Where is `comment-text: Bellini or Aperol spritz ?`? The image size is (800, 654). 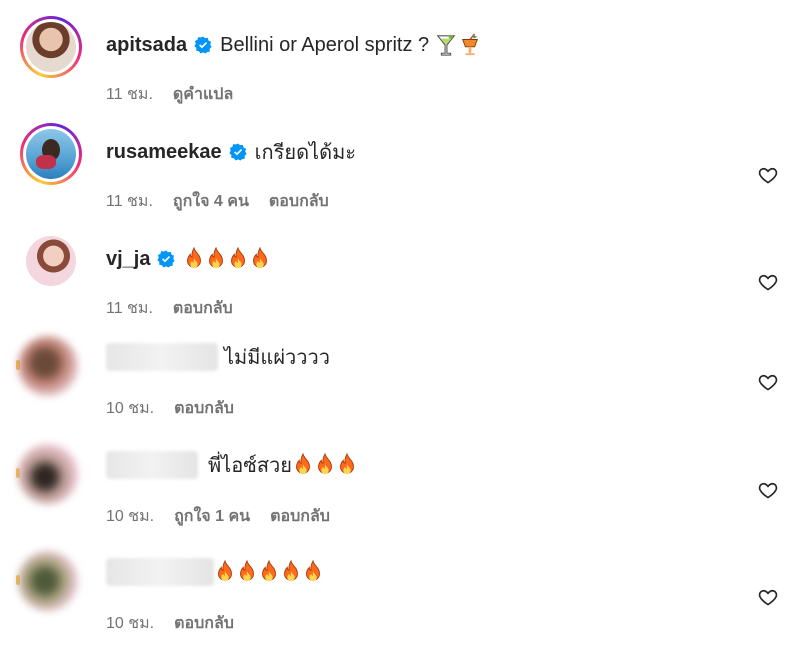
comment-text: Bellini or Aperol spritz ? is located at coordinates (325, 44).